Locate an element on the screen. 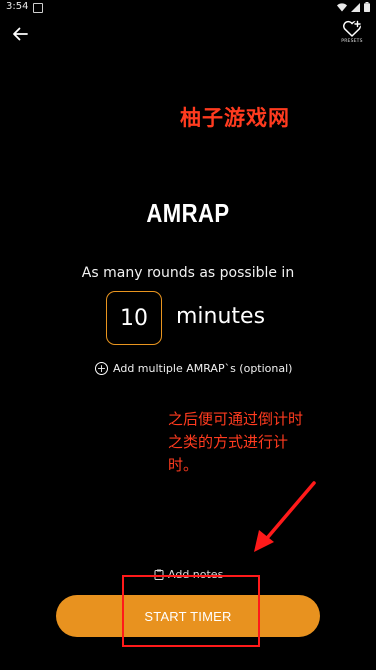  heart-plus-icon is located at coordinates (352, 28).